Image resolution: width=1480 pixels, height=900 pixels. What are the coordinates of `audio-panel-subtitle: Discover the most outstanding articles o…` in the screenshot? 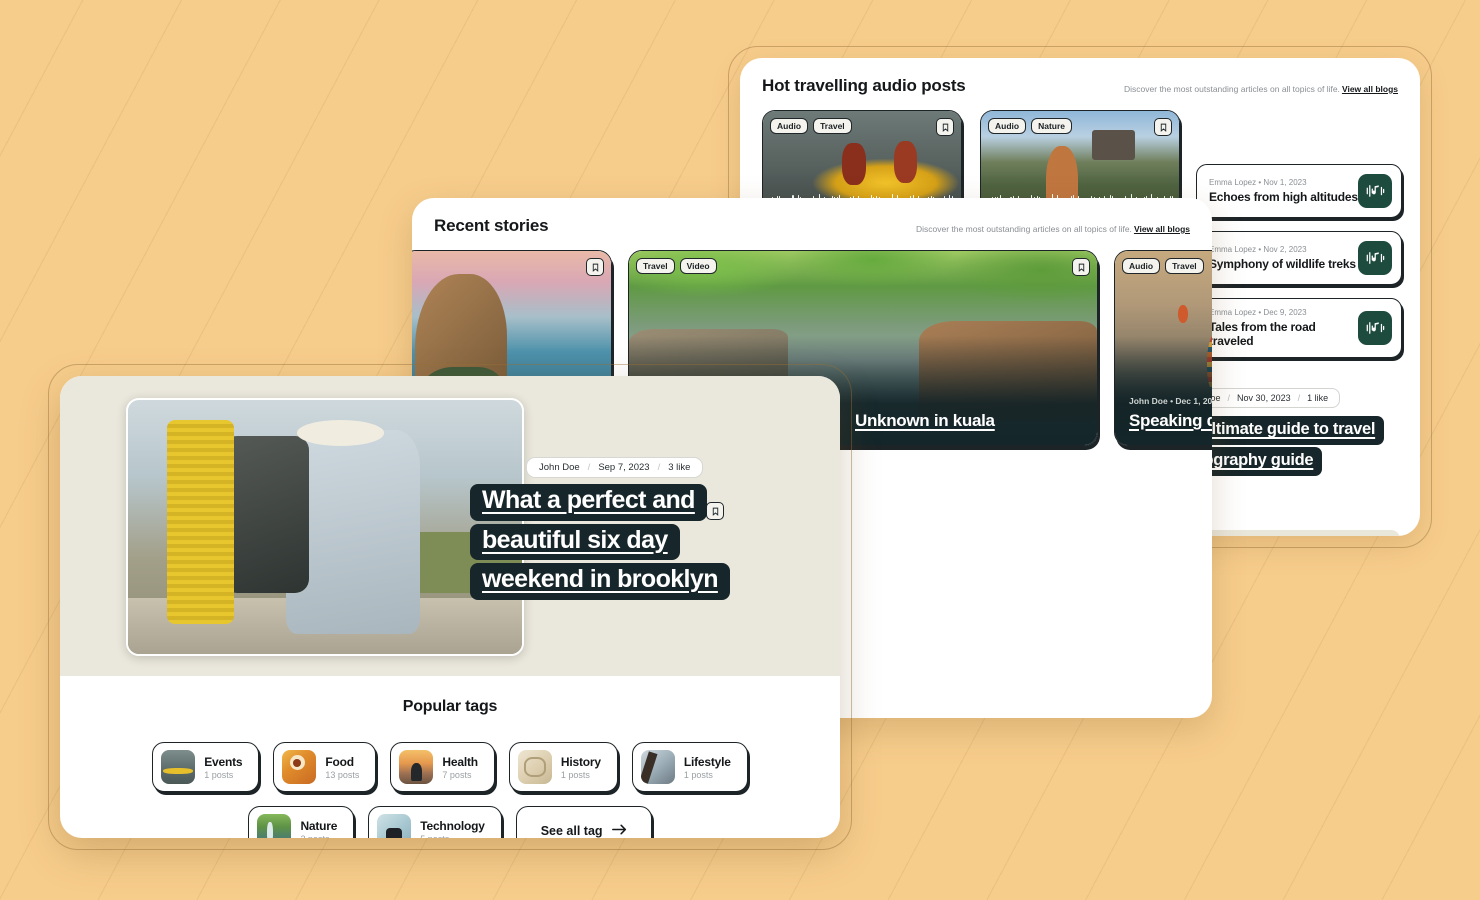 It's located at (1261, 90).